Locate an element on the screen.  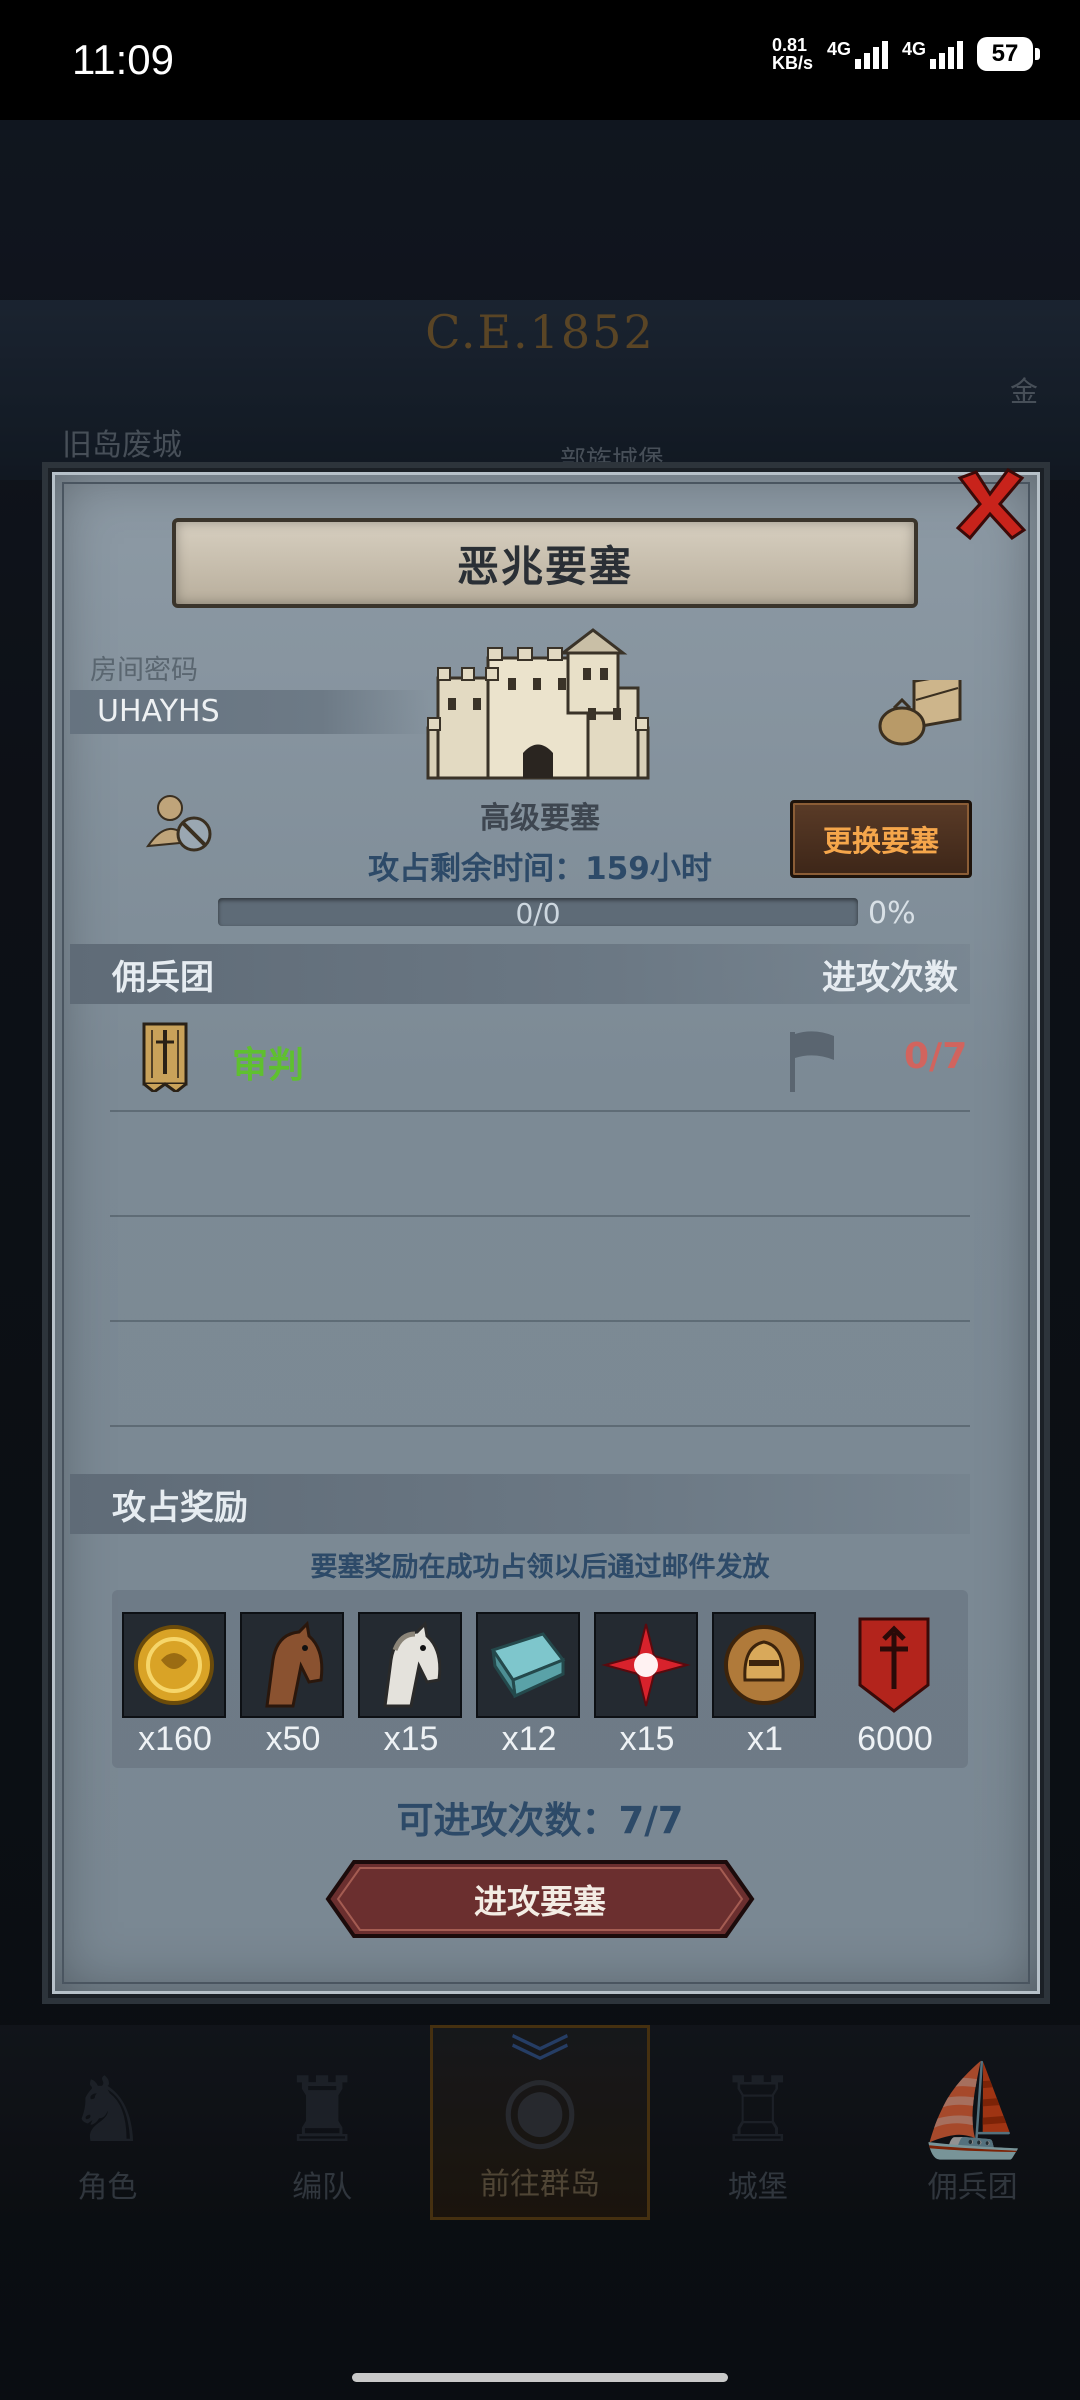
room-password-label: 房间密码 is located at coordinates (144, 670).